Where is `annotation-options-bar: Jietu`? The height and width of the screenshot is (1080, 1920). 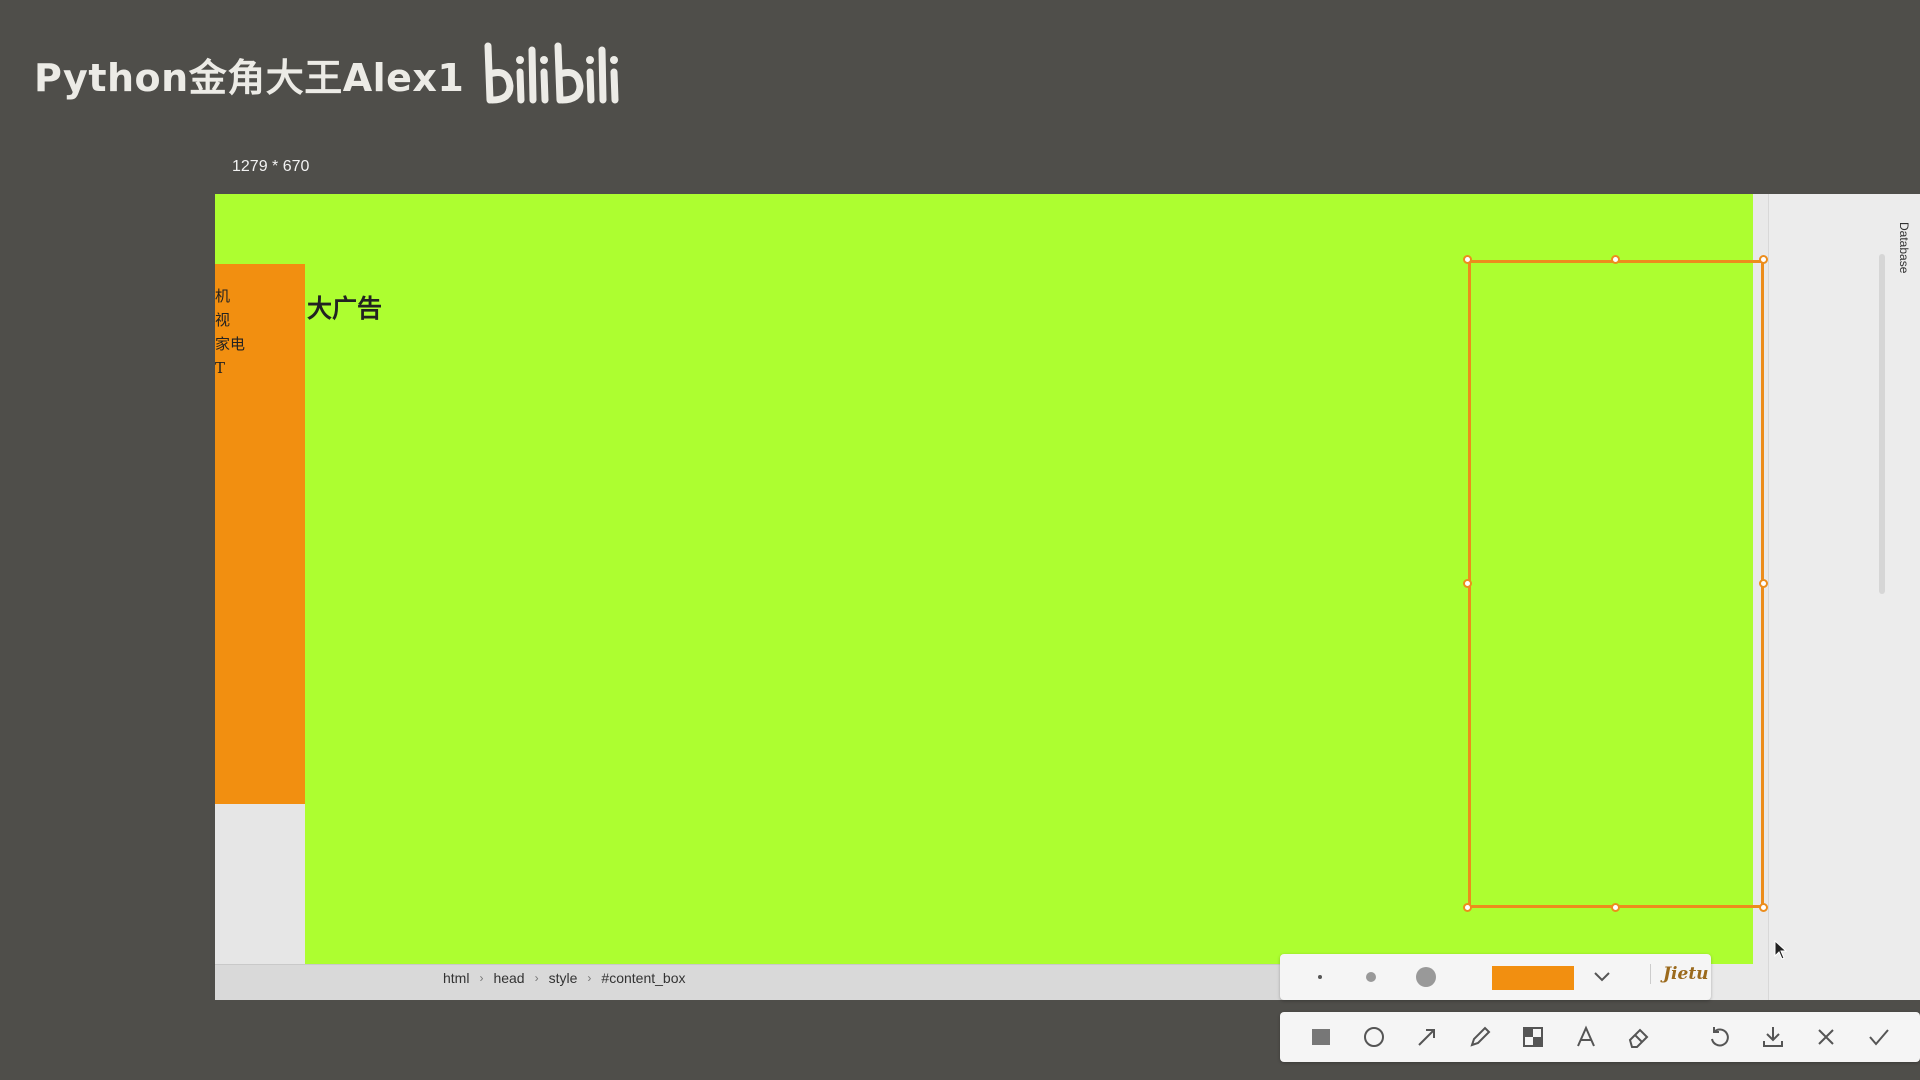
annotation-options-bar: Jietu is located at coordinates (1495, 977).